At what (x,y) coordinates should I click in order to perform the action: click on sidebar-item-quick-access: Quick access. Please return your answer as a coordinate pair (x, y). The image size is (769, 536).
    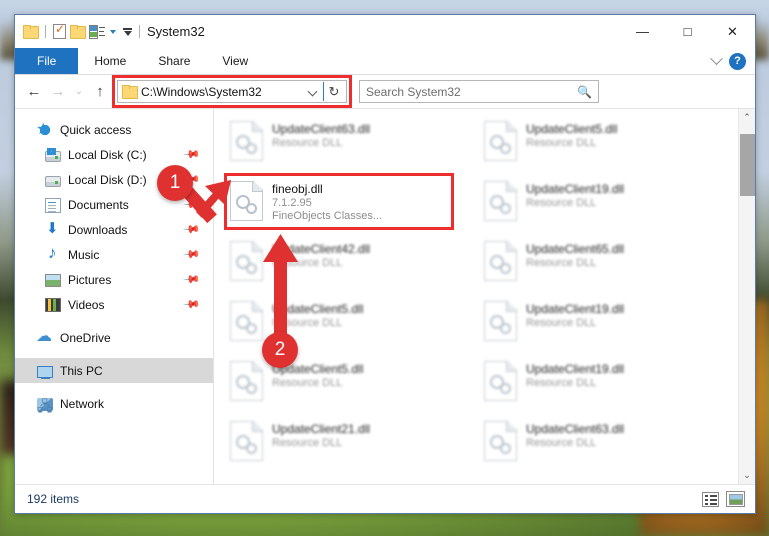
    Looking at the image, I should click on (114, 129).